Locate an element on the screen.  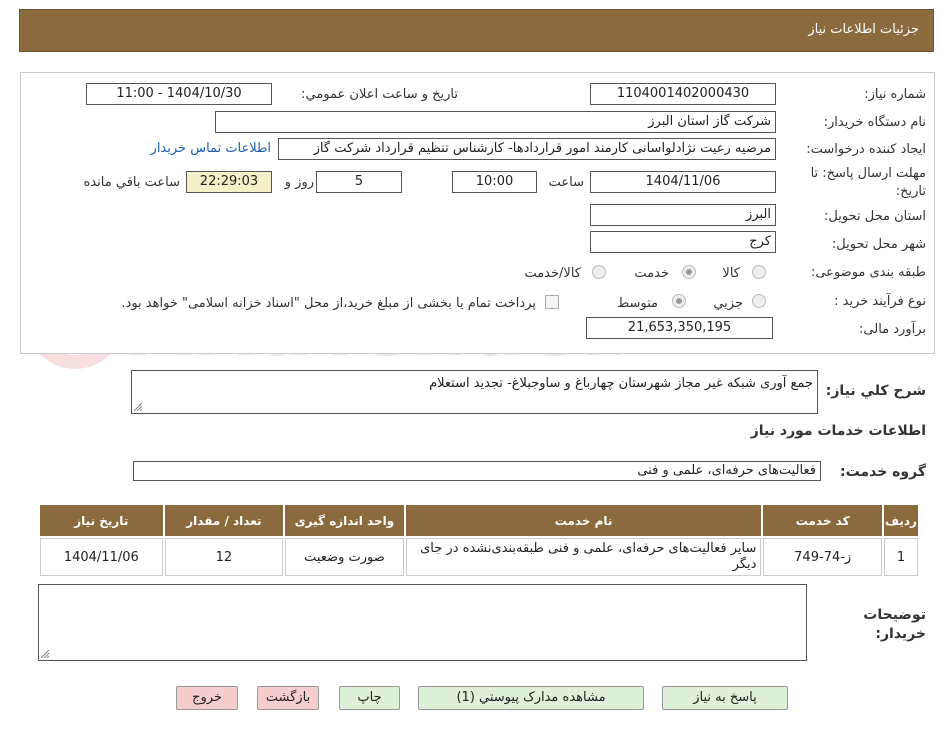
category-both-label: کالا/خدمت is located at coordinates (552, 273).